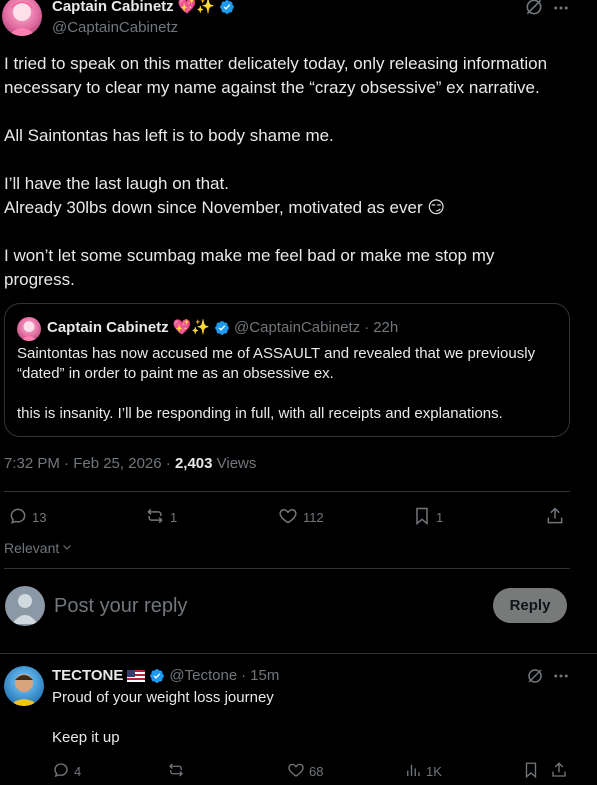  Describe the element at coordinates (203, 676) in the screenshot. I see `reply-author-handle: @Tectone` at that location.